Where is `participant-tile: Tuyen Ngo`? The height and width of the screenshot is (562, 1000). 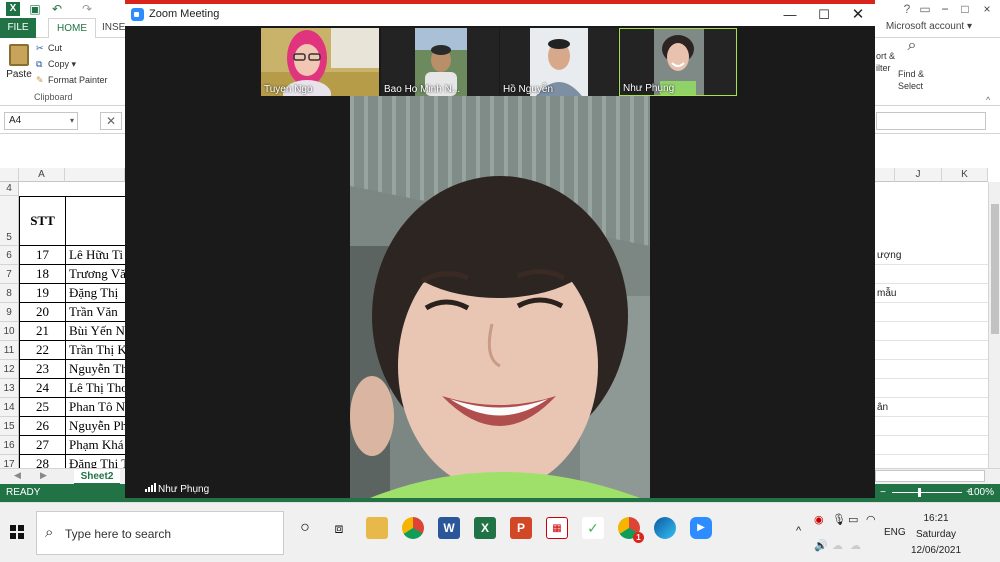
participant-tile: Tuyen Ngo is located at coordinates (320, 62).